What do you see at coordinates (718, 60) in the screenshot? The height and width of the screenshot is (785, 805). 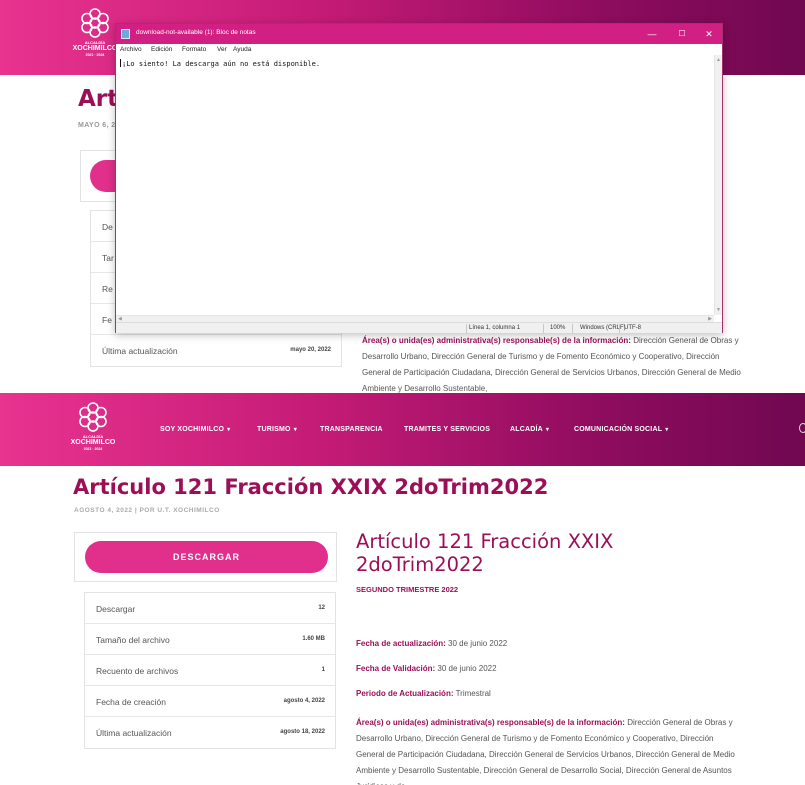 I see `scroll-up-icon: ▲` at bounding box center [718, 60].